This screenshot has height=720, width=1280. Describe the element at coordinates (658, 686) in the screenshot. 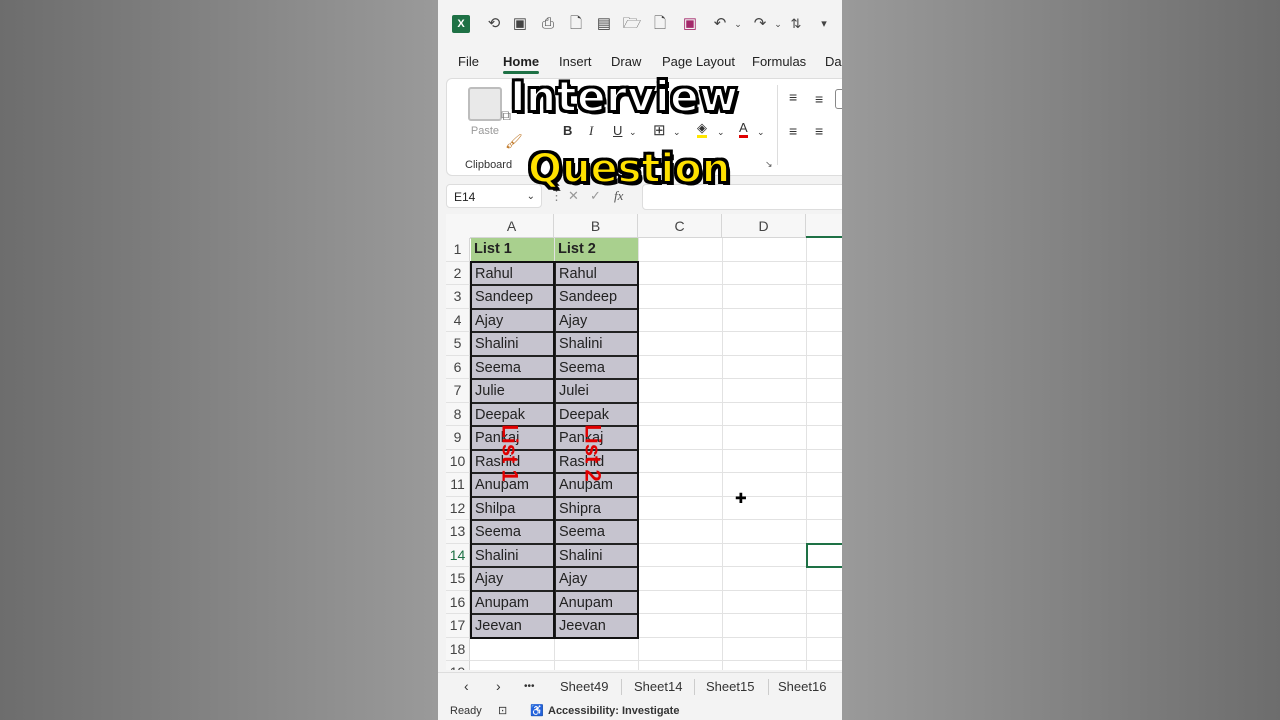

I see `sheet-tab-sheet14: Sheet14` at that location.